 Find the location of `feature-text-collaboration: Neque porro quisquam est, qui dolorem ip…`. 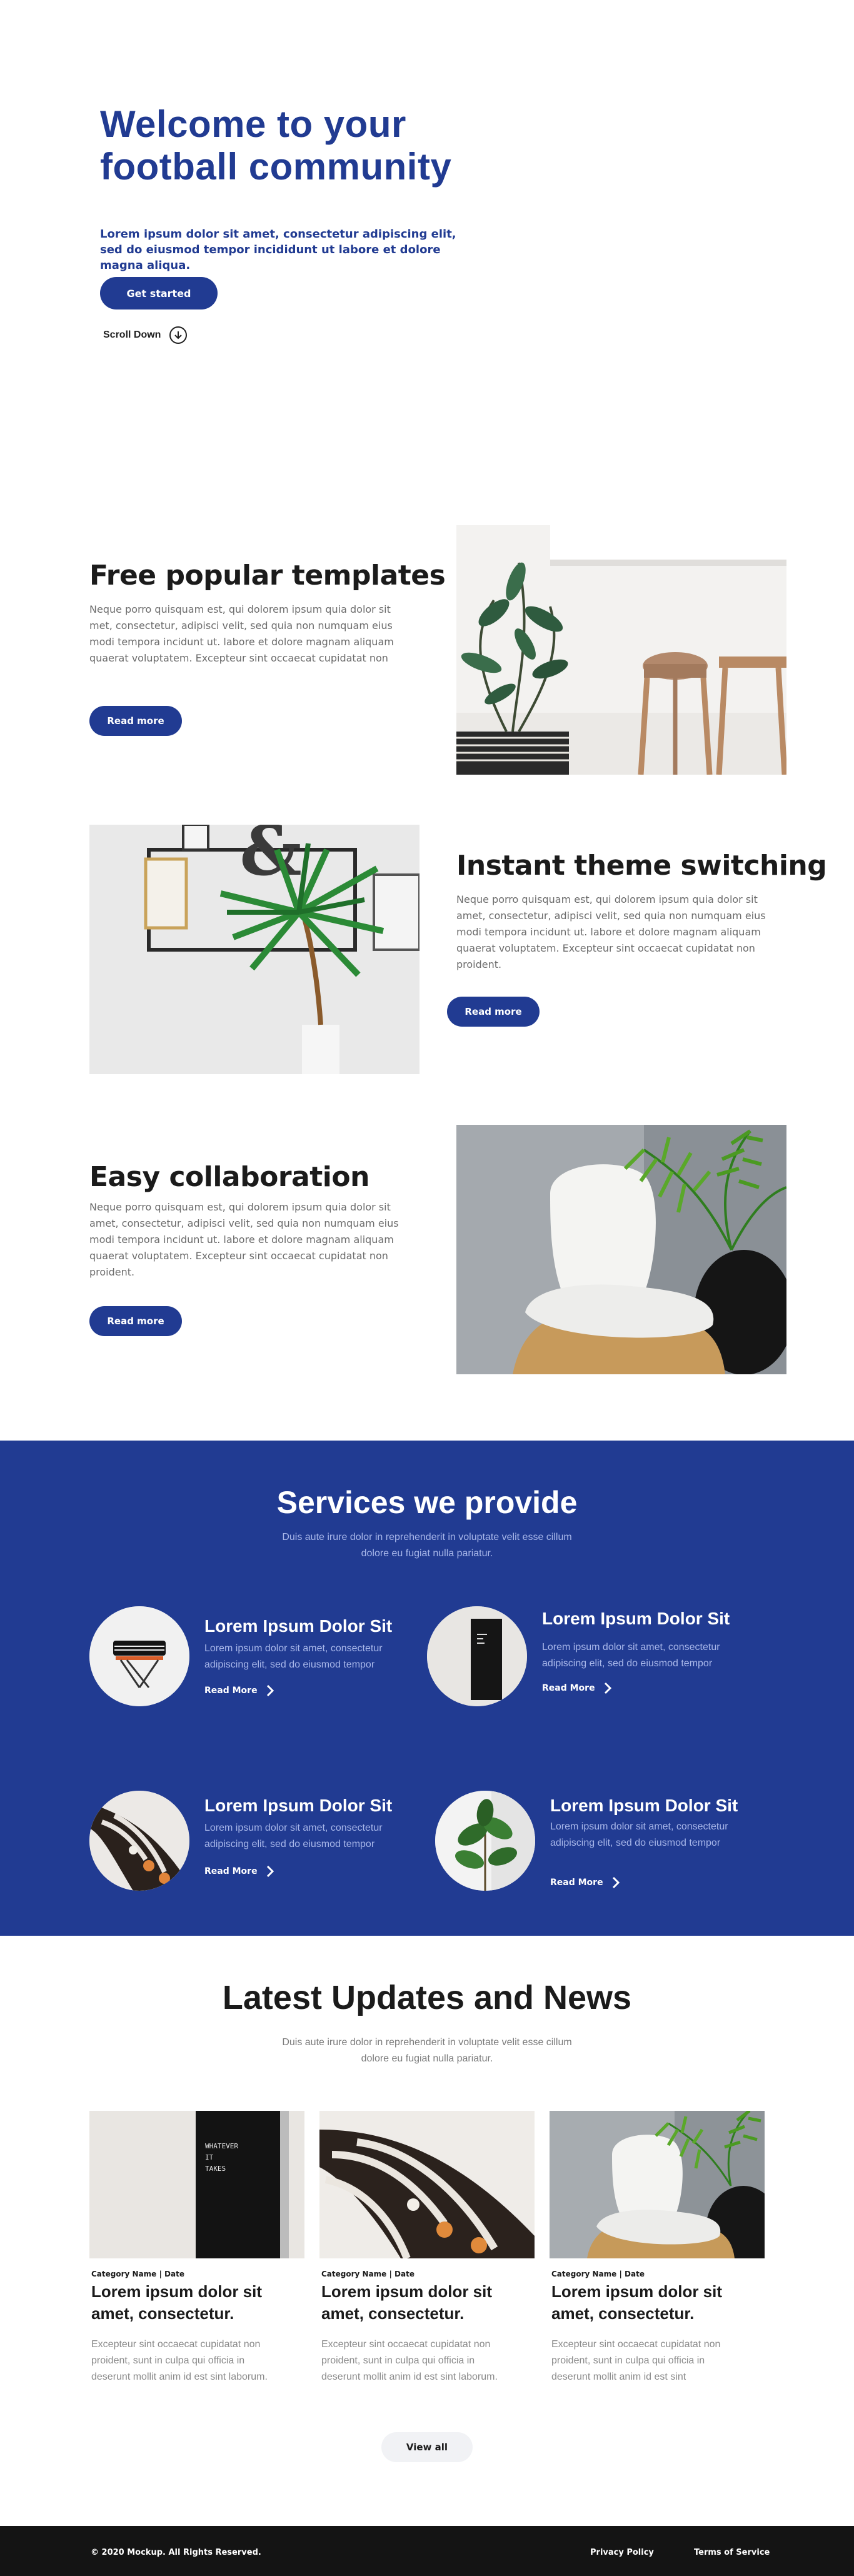

feature-text-collaboration: Neque porro quisquam est, qui dolorem ip… is located at coordinates (244, 1239).